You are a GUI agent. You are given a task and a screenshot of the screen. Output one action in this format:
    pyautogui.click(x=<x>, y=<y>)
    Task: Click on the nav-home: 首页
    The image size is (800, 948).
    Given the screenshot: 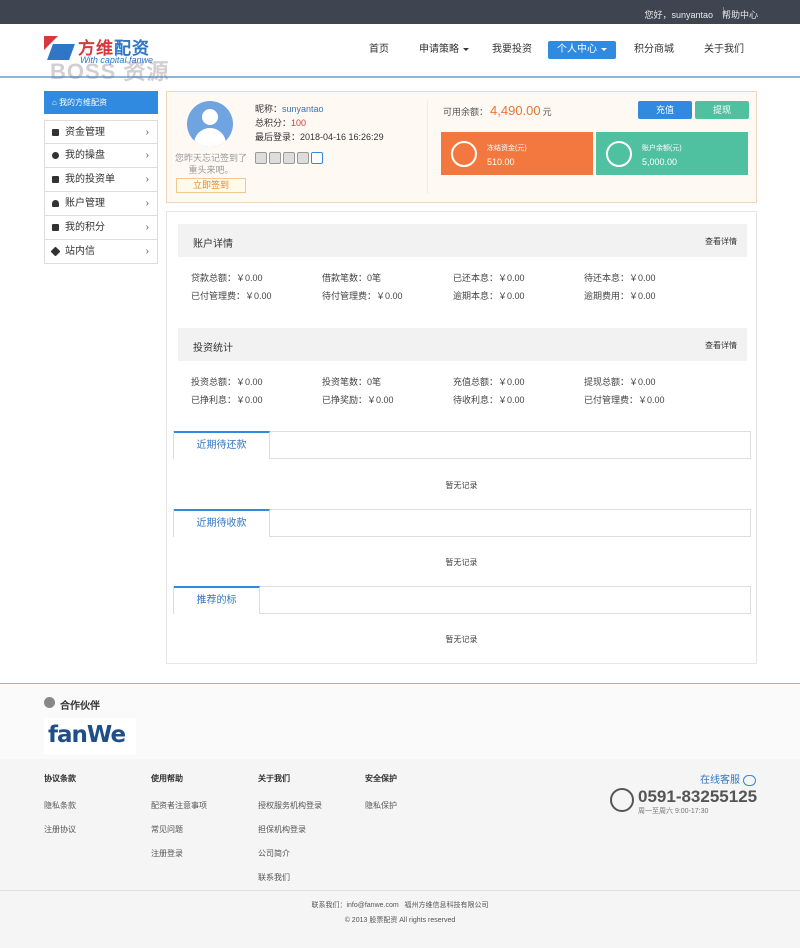 What is the action you would take?
    pyautogui.click(x=379, y=50)
    